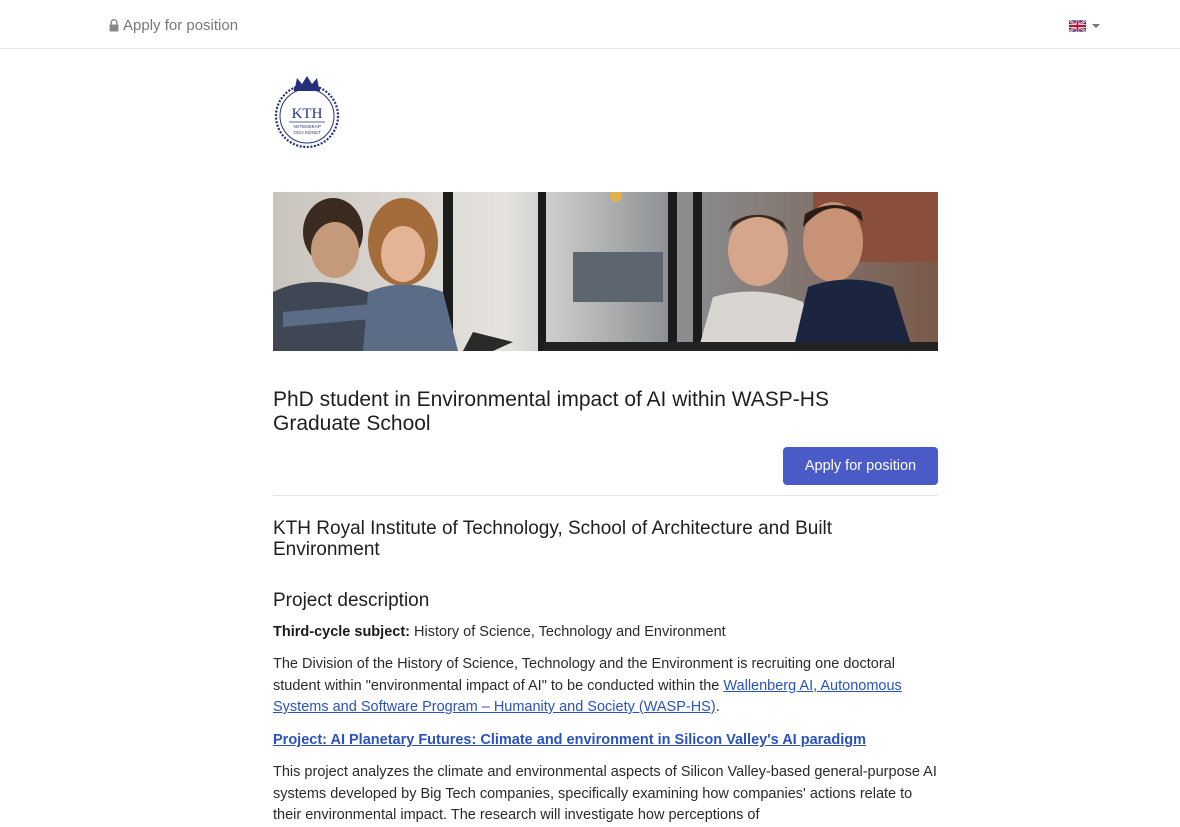  I want to click on kth-logo-text: KTH, so click(307, 114).